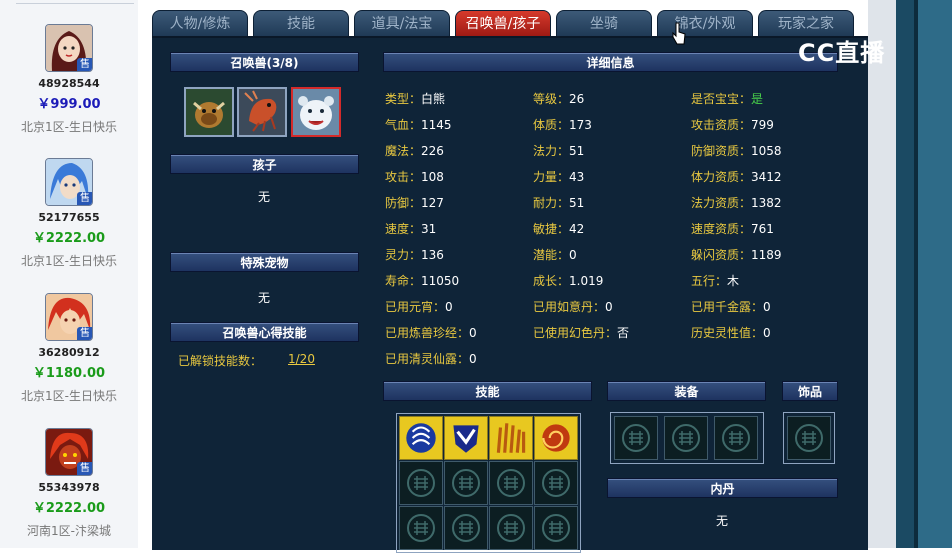 This screenshot has height=553, width=952. I want to click on stat-label: 攻击资质：, so click(721, 125).